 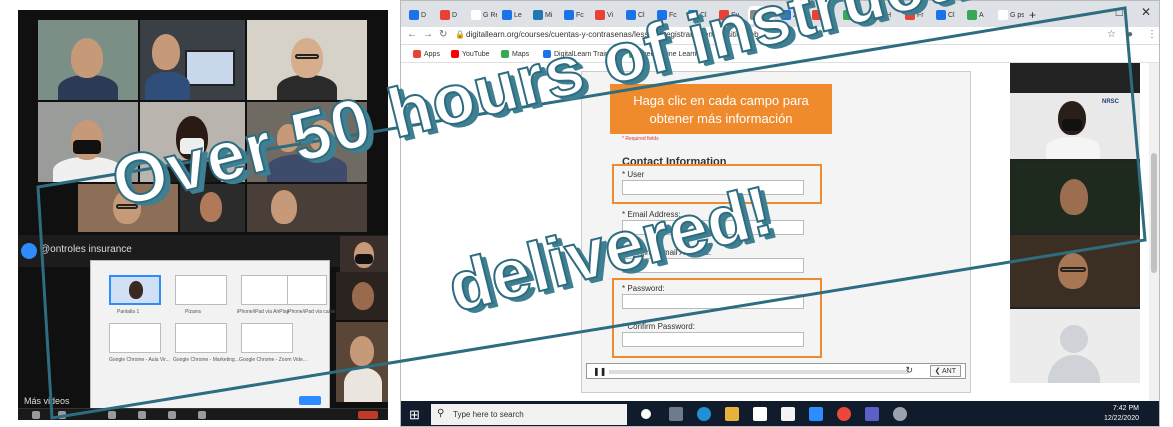 I want to click on windows-start-icon: ⊞, so click(x=414, y=415).